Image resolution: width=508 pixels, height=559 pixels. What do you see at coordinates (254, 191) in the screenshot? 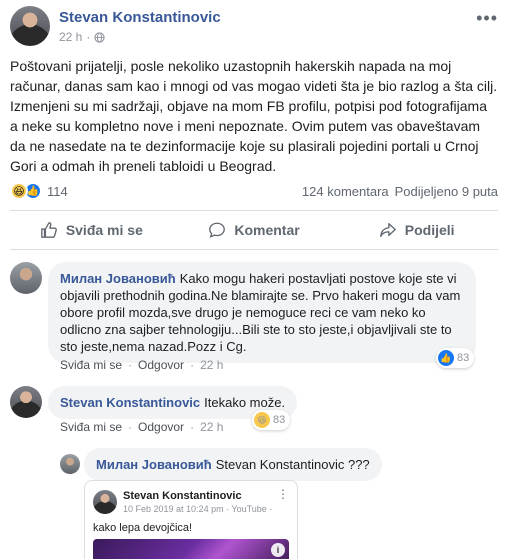
I see `reactions-summary: 😆 👍 114 124 komentara Podijeljeno 9 puta` at bounding box center [254, 191].